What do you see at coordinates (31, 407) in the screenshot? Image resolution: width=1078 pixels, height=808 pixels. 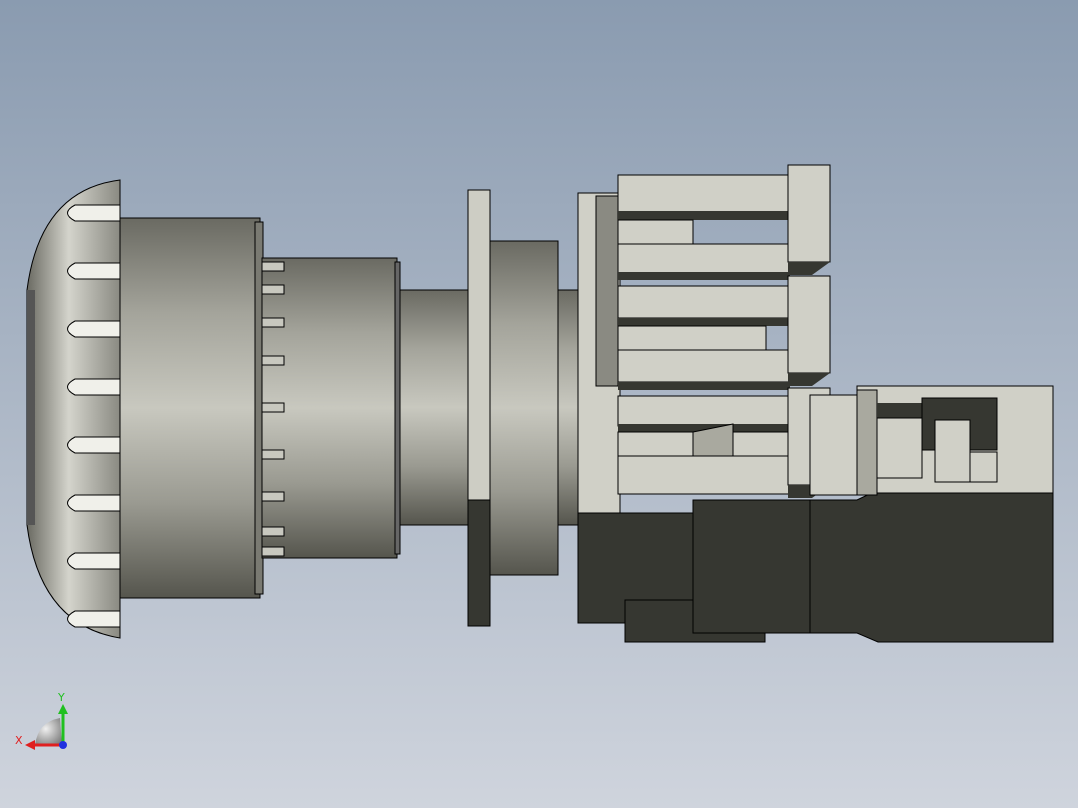 I see `knob-edge` at bounding box center [31, 407].